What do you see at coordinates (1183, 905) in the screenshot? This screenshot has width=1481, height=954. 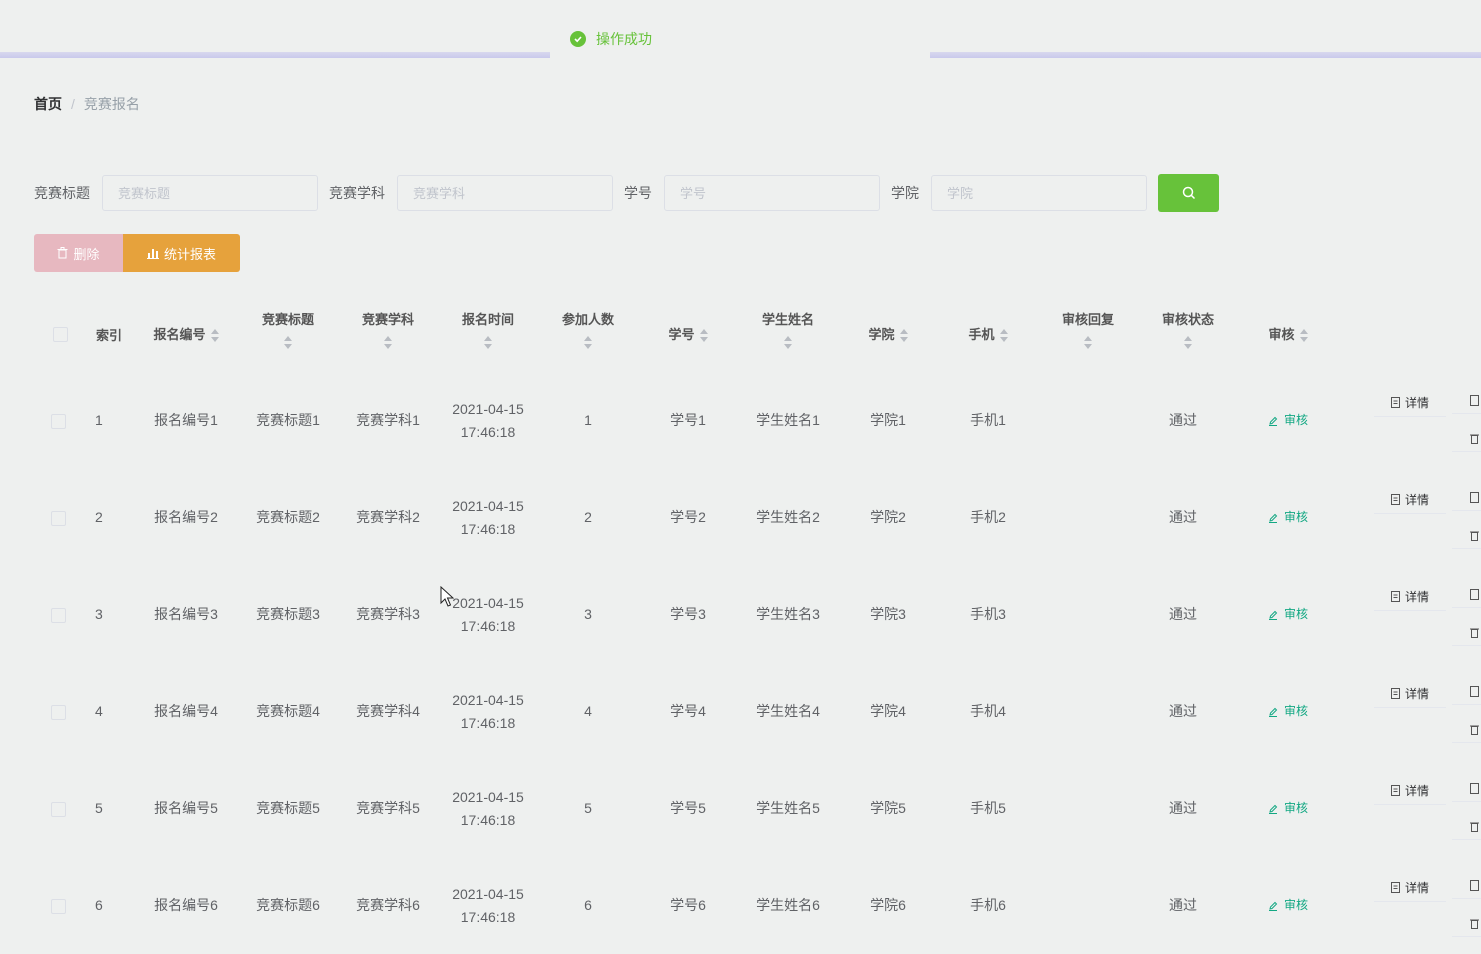 I see `cell-status: 通过` at bounding box center [1183, 905].